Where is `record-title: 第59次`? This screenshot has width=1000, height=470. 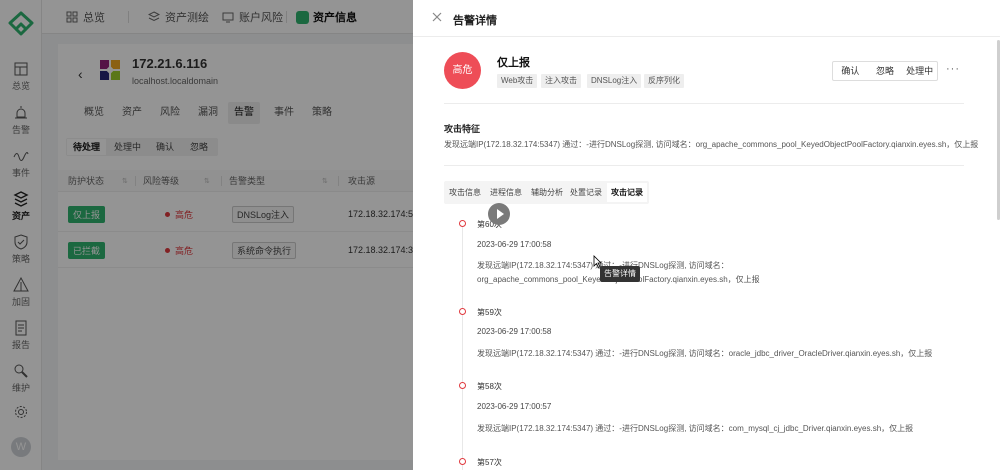 record-title: 第59次 is located at coordinates (489, 312).